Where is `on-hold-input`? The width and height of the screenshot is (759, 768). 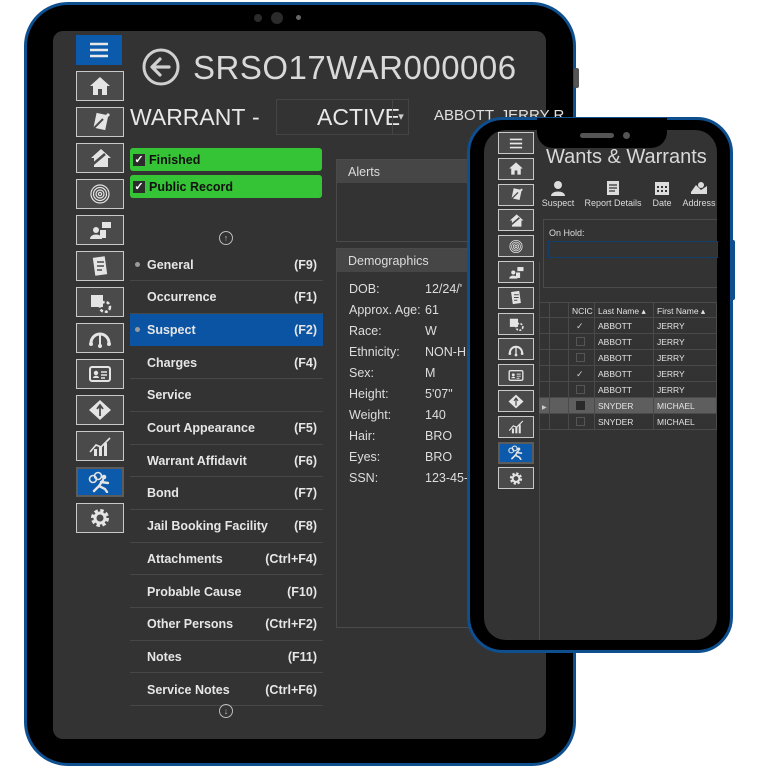
on-hold-input is located at coordinates (633, 249).